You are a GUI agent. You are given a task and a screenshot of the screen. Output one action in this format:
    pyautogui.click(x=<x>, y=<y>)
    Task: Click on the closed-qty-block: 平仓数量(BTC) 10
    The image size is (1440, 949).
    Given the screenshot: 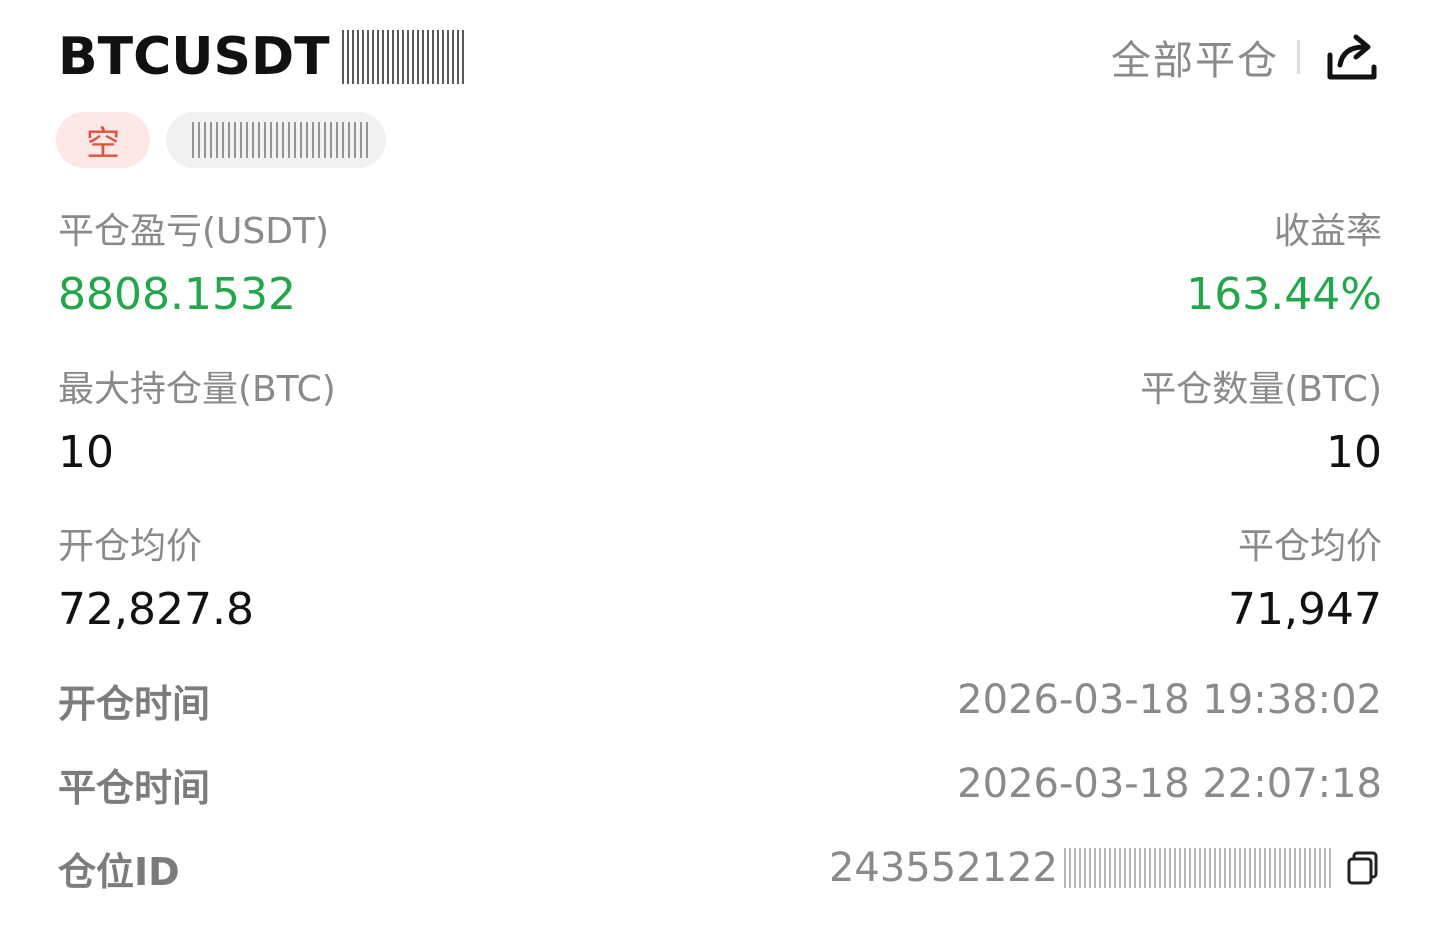 What is the action you would take?
    pyautogui.click(x=1261, y=424)
    